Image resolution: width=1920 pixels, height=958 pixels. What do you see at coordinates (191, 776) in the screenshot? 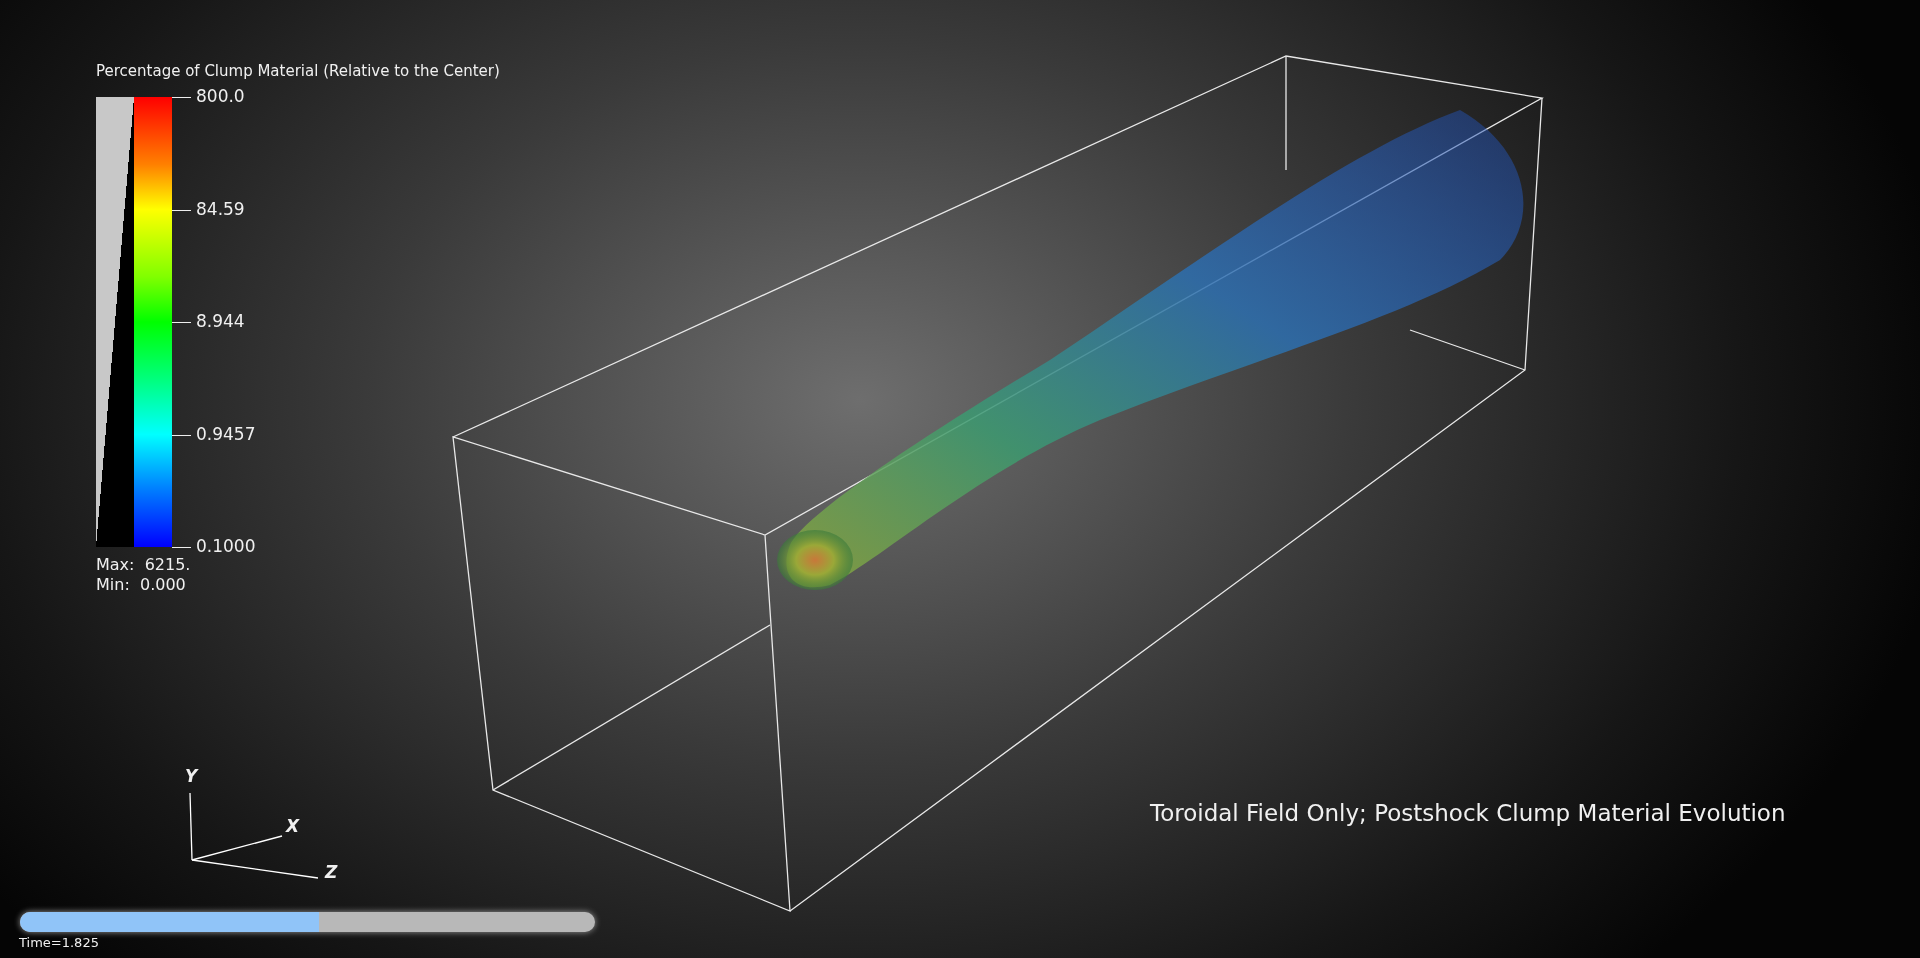
I see `axis-label: Y` at bounding box center [191, 776].